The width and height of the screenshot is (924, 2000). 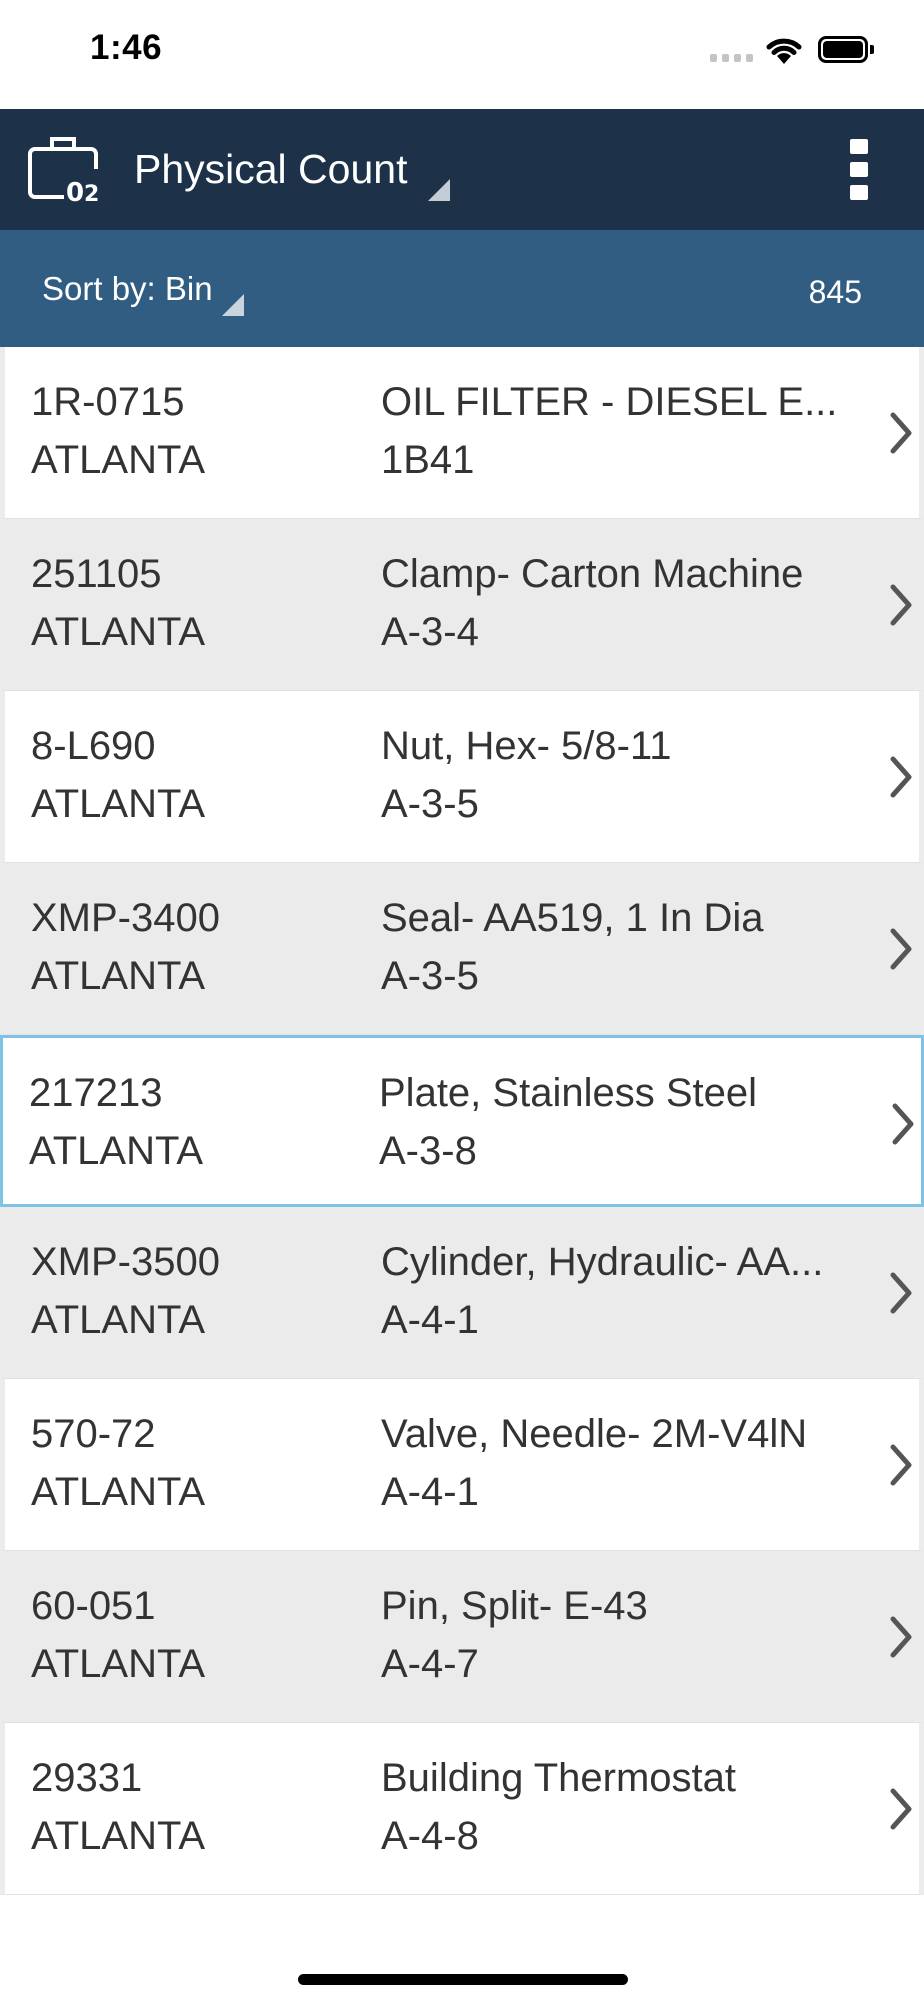 I want to click on list-item: 217213 ATLANTA Plate, Stainless Steel A-3-8, so click(x=462, y=1121).